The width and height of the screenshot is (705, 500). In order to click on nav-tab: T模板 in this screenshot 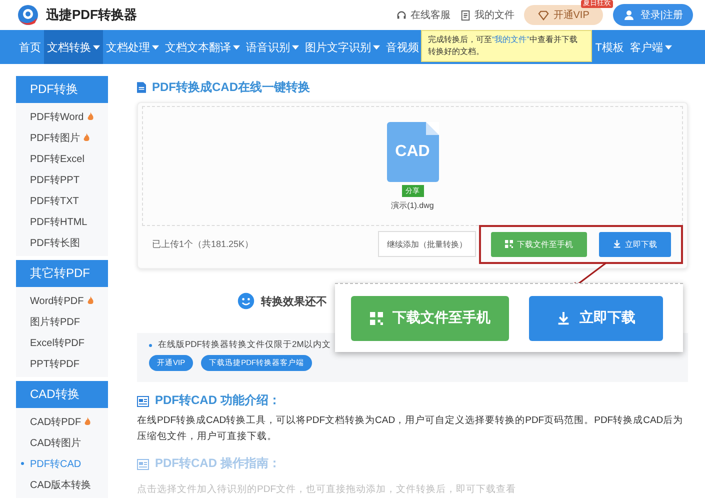, I will do `click(609, 47)`.